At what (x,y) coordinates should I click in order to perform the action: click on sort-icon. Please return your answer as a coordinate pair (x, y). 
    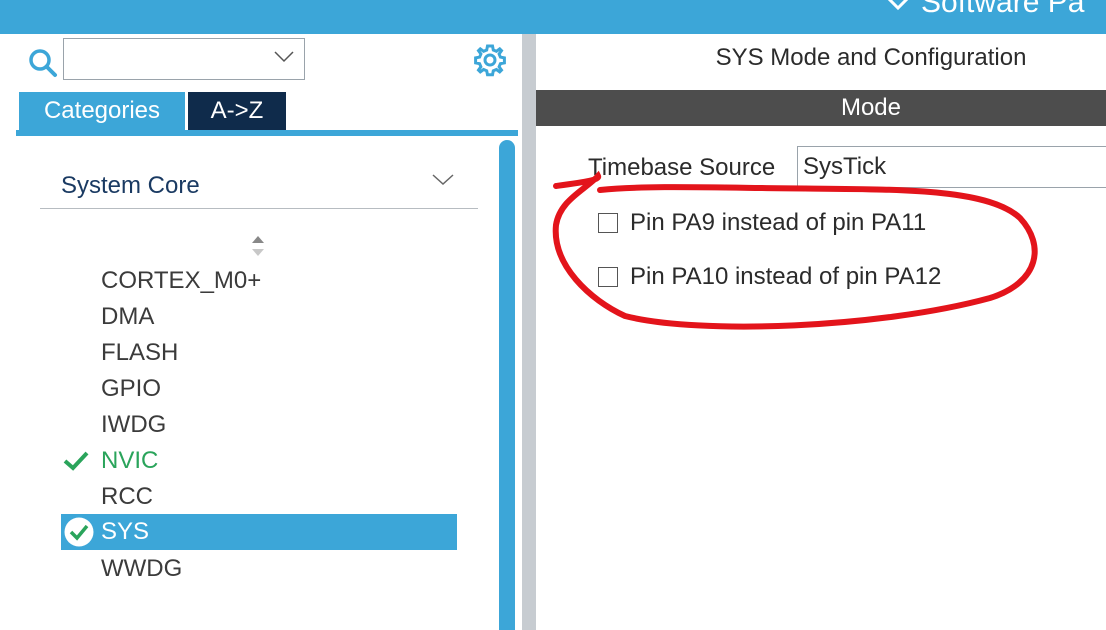
    Looking at the image, I should click on (258, 246).